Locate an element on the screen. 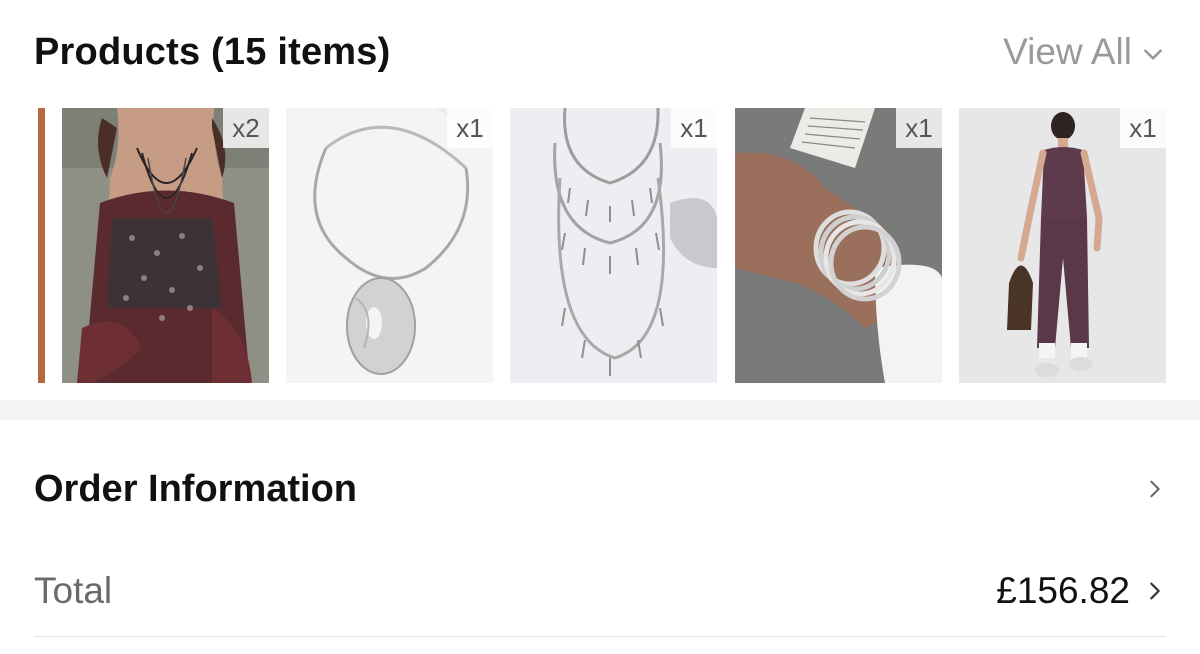  order-information-title: Order Information is located at coordinates (196, 488).